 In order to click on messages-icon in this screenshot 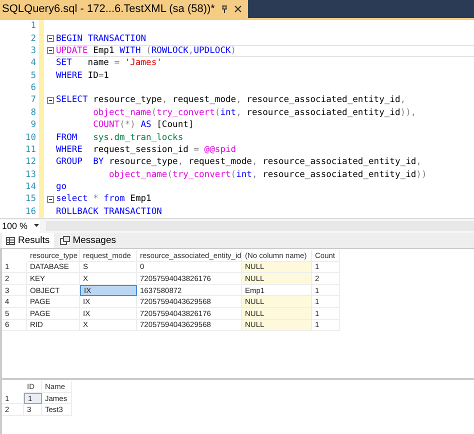, I will do `click(65, 240)`.